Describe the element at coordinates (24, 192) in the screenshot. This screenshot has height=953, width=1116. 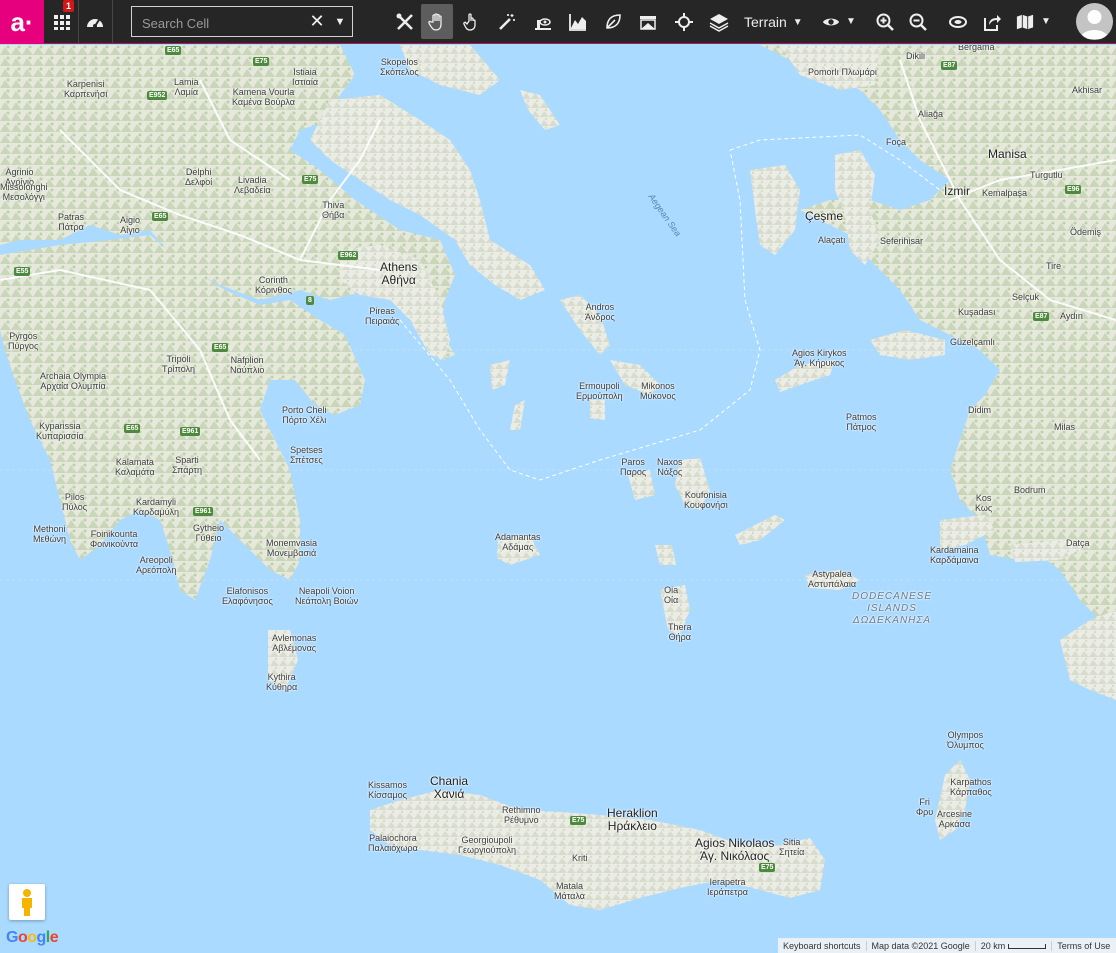
I see `place-label: Missolonghi Μεσολόγγι` at that location.